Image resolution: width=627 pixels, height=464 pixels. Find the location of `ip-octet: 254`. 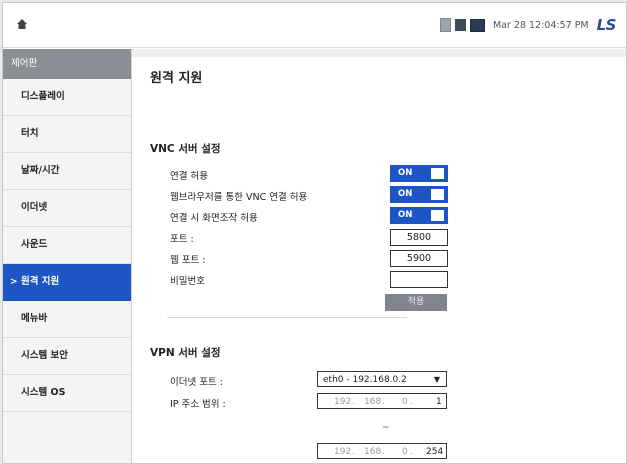

ip-octet: 254 is located at coordinates (435, 452).